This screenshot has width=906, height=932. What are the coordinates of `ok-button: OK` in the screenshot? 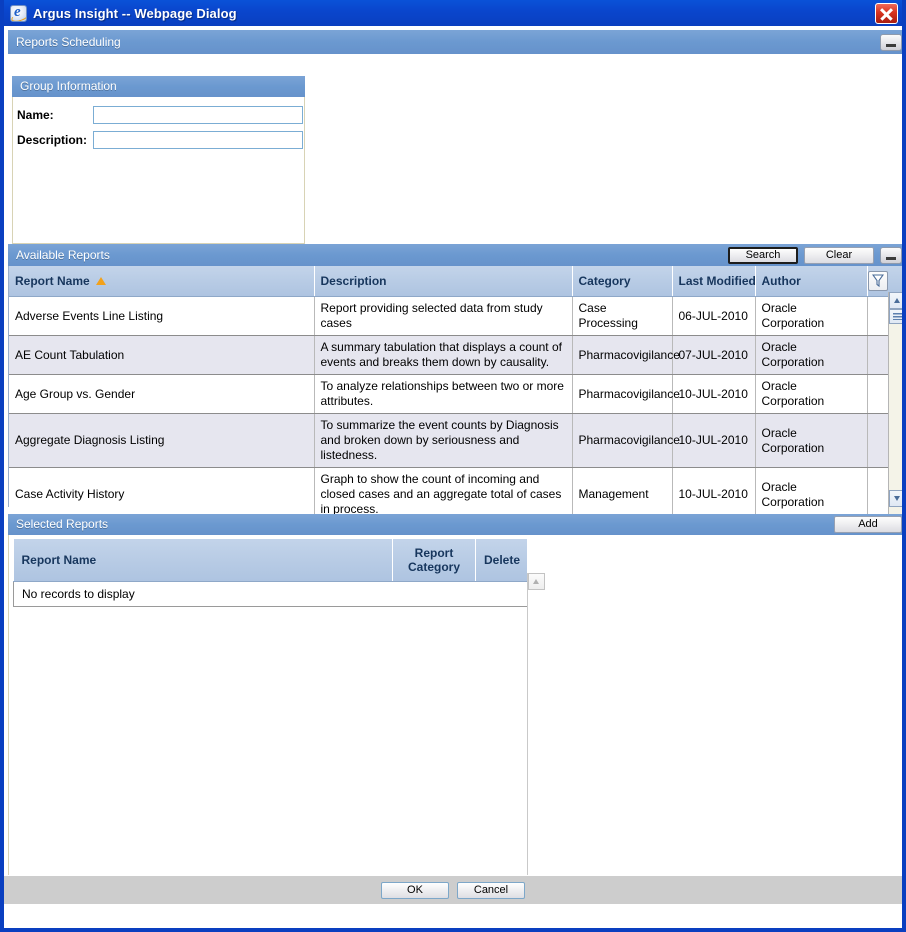 It's located at (415, 890).